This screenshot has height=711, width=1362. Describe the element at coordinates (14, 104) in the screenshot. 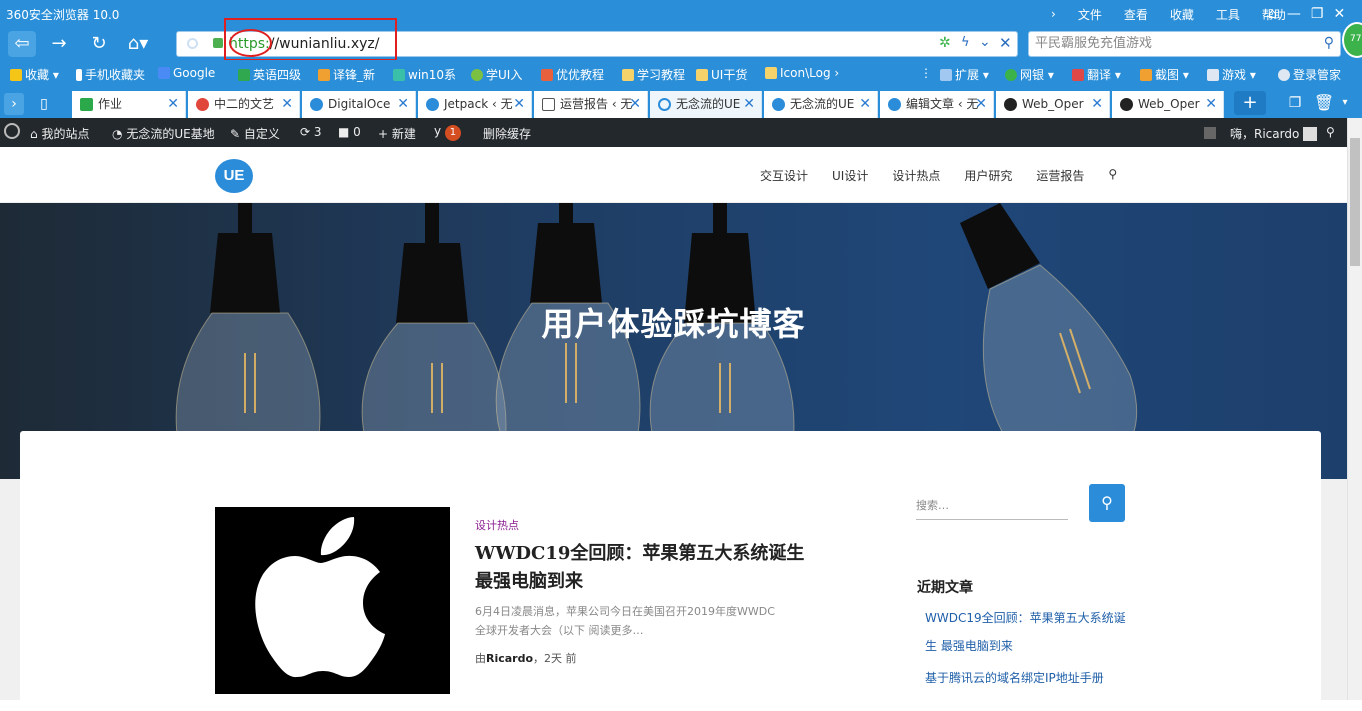

I see `sidebar-toggle-icon: ›` at that location.